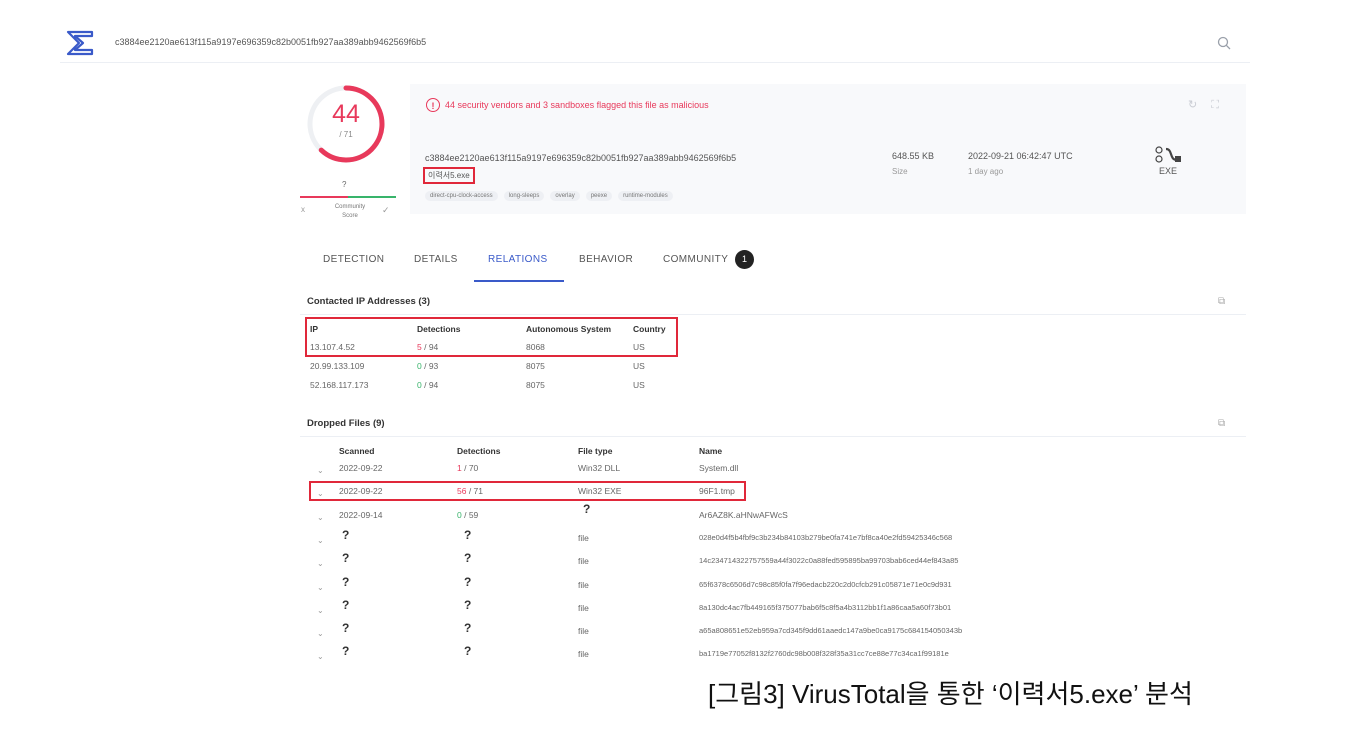  Describe the element at coordinates (718, 468) in the screenshot. I see `file-name-link: System.dll` at that location.